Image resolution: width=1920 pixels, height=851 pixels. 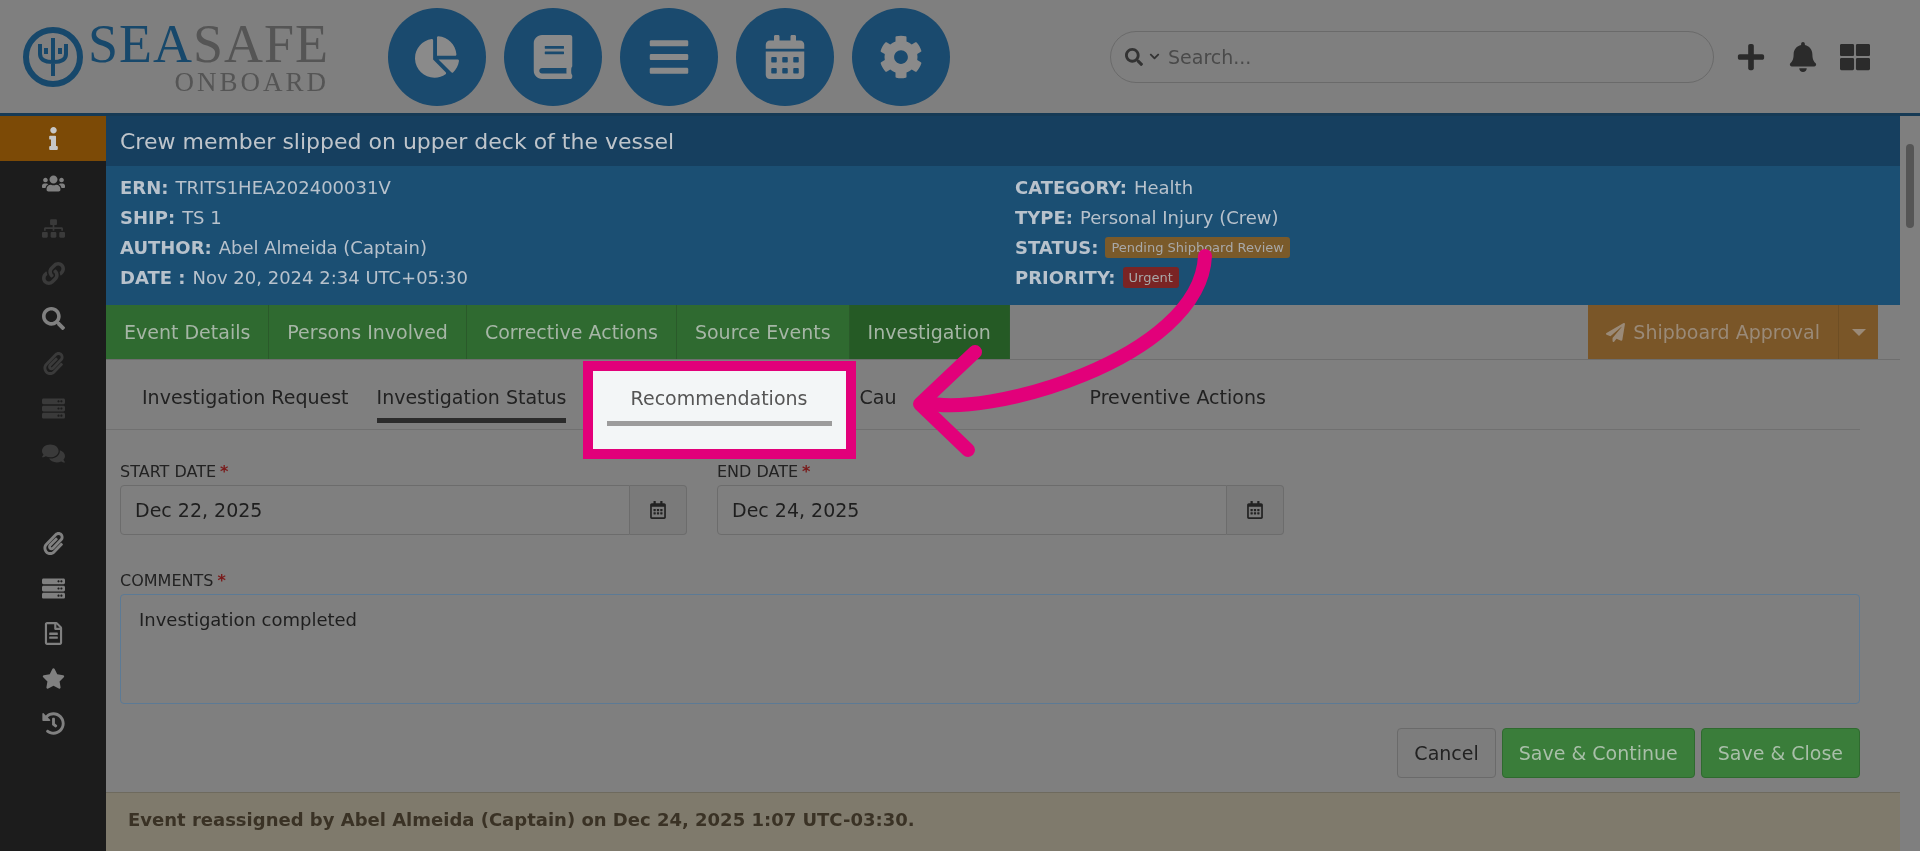 What do you see at coordinates (53, 723) in the screenshot?
I see `history-icon` at bounding box center [53, 723].